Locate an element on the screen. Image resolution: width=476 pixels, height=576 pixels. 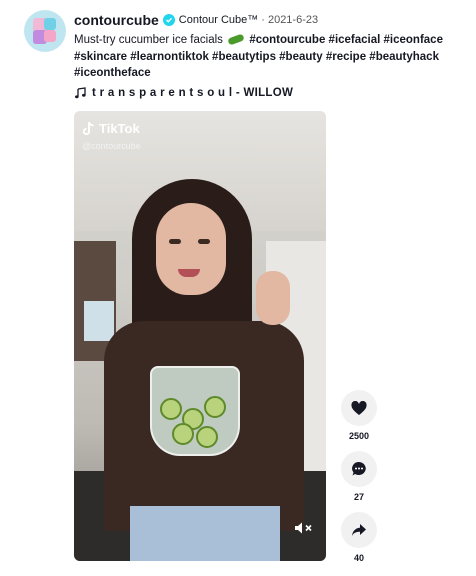
caption-text: Must-try cucumber ice facials is located at coordinates (148, 40).